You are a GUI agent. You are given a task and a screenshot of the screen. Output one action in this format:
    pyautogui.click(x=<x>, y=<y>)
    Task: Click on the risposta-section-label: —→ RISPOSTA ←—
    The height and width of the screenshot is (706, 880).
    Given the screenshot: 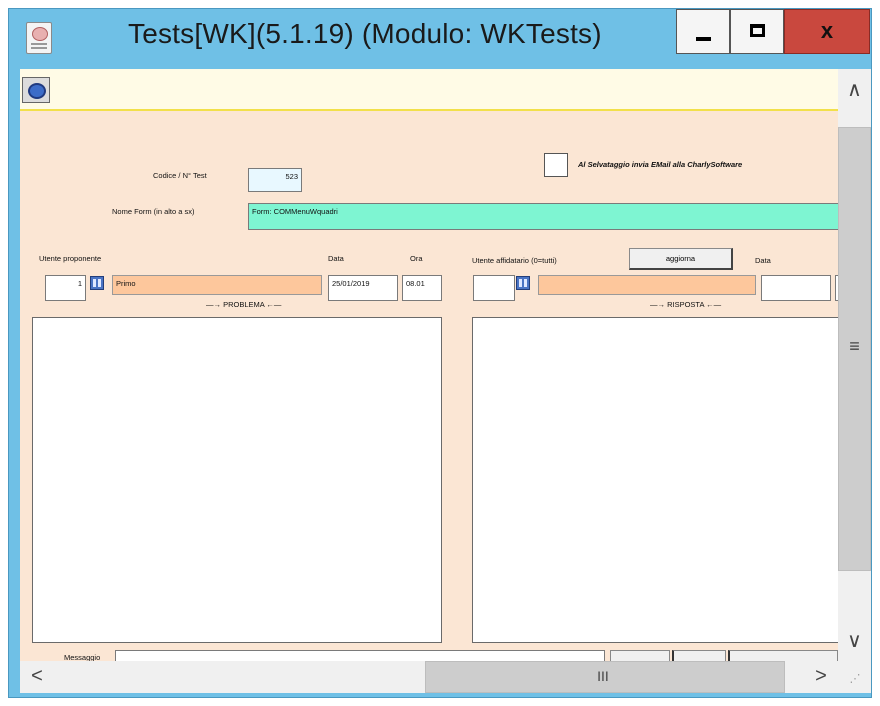 What is the action you would take?
    pyautogui.click(x=686, y=304)
    